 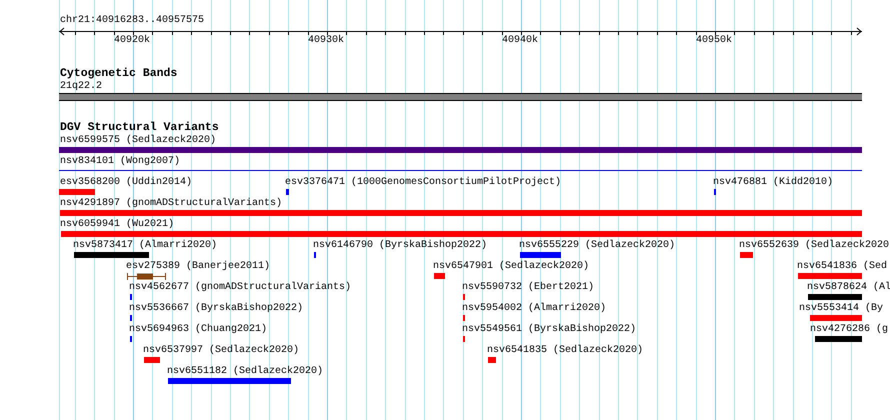 I want to click on variant-label: nsv834101 (Wong2007), so click(x=120, y=161).